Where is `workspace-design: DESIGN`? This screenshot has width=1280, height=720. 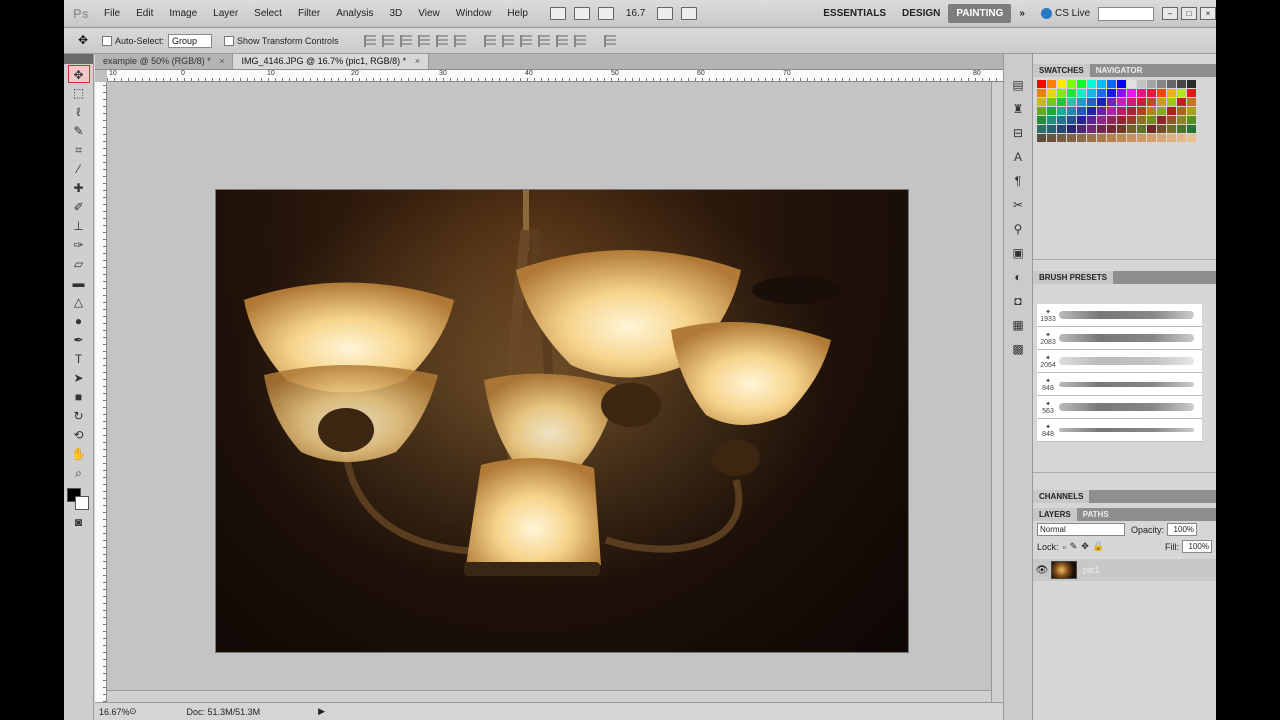 workspace-design: DESIGN is located at coordinates (921, 13).